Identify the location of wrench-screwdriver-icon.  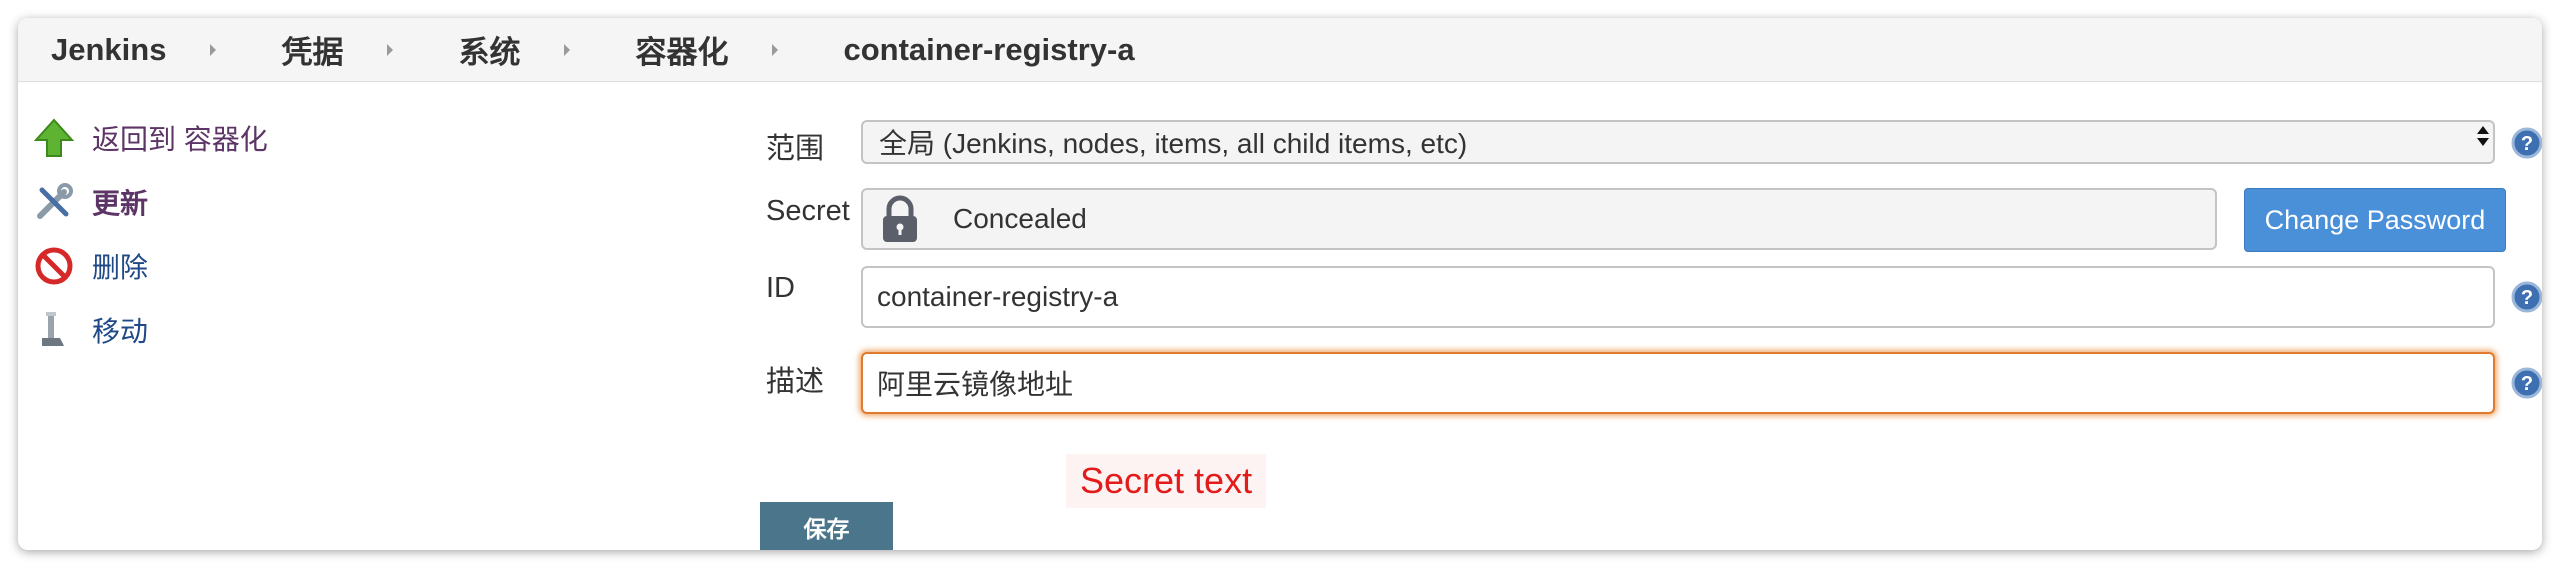
(54, 202).